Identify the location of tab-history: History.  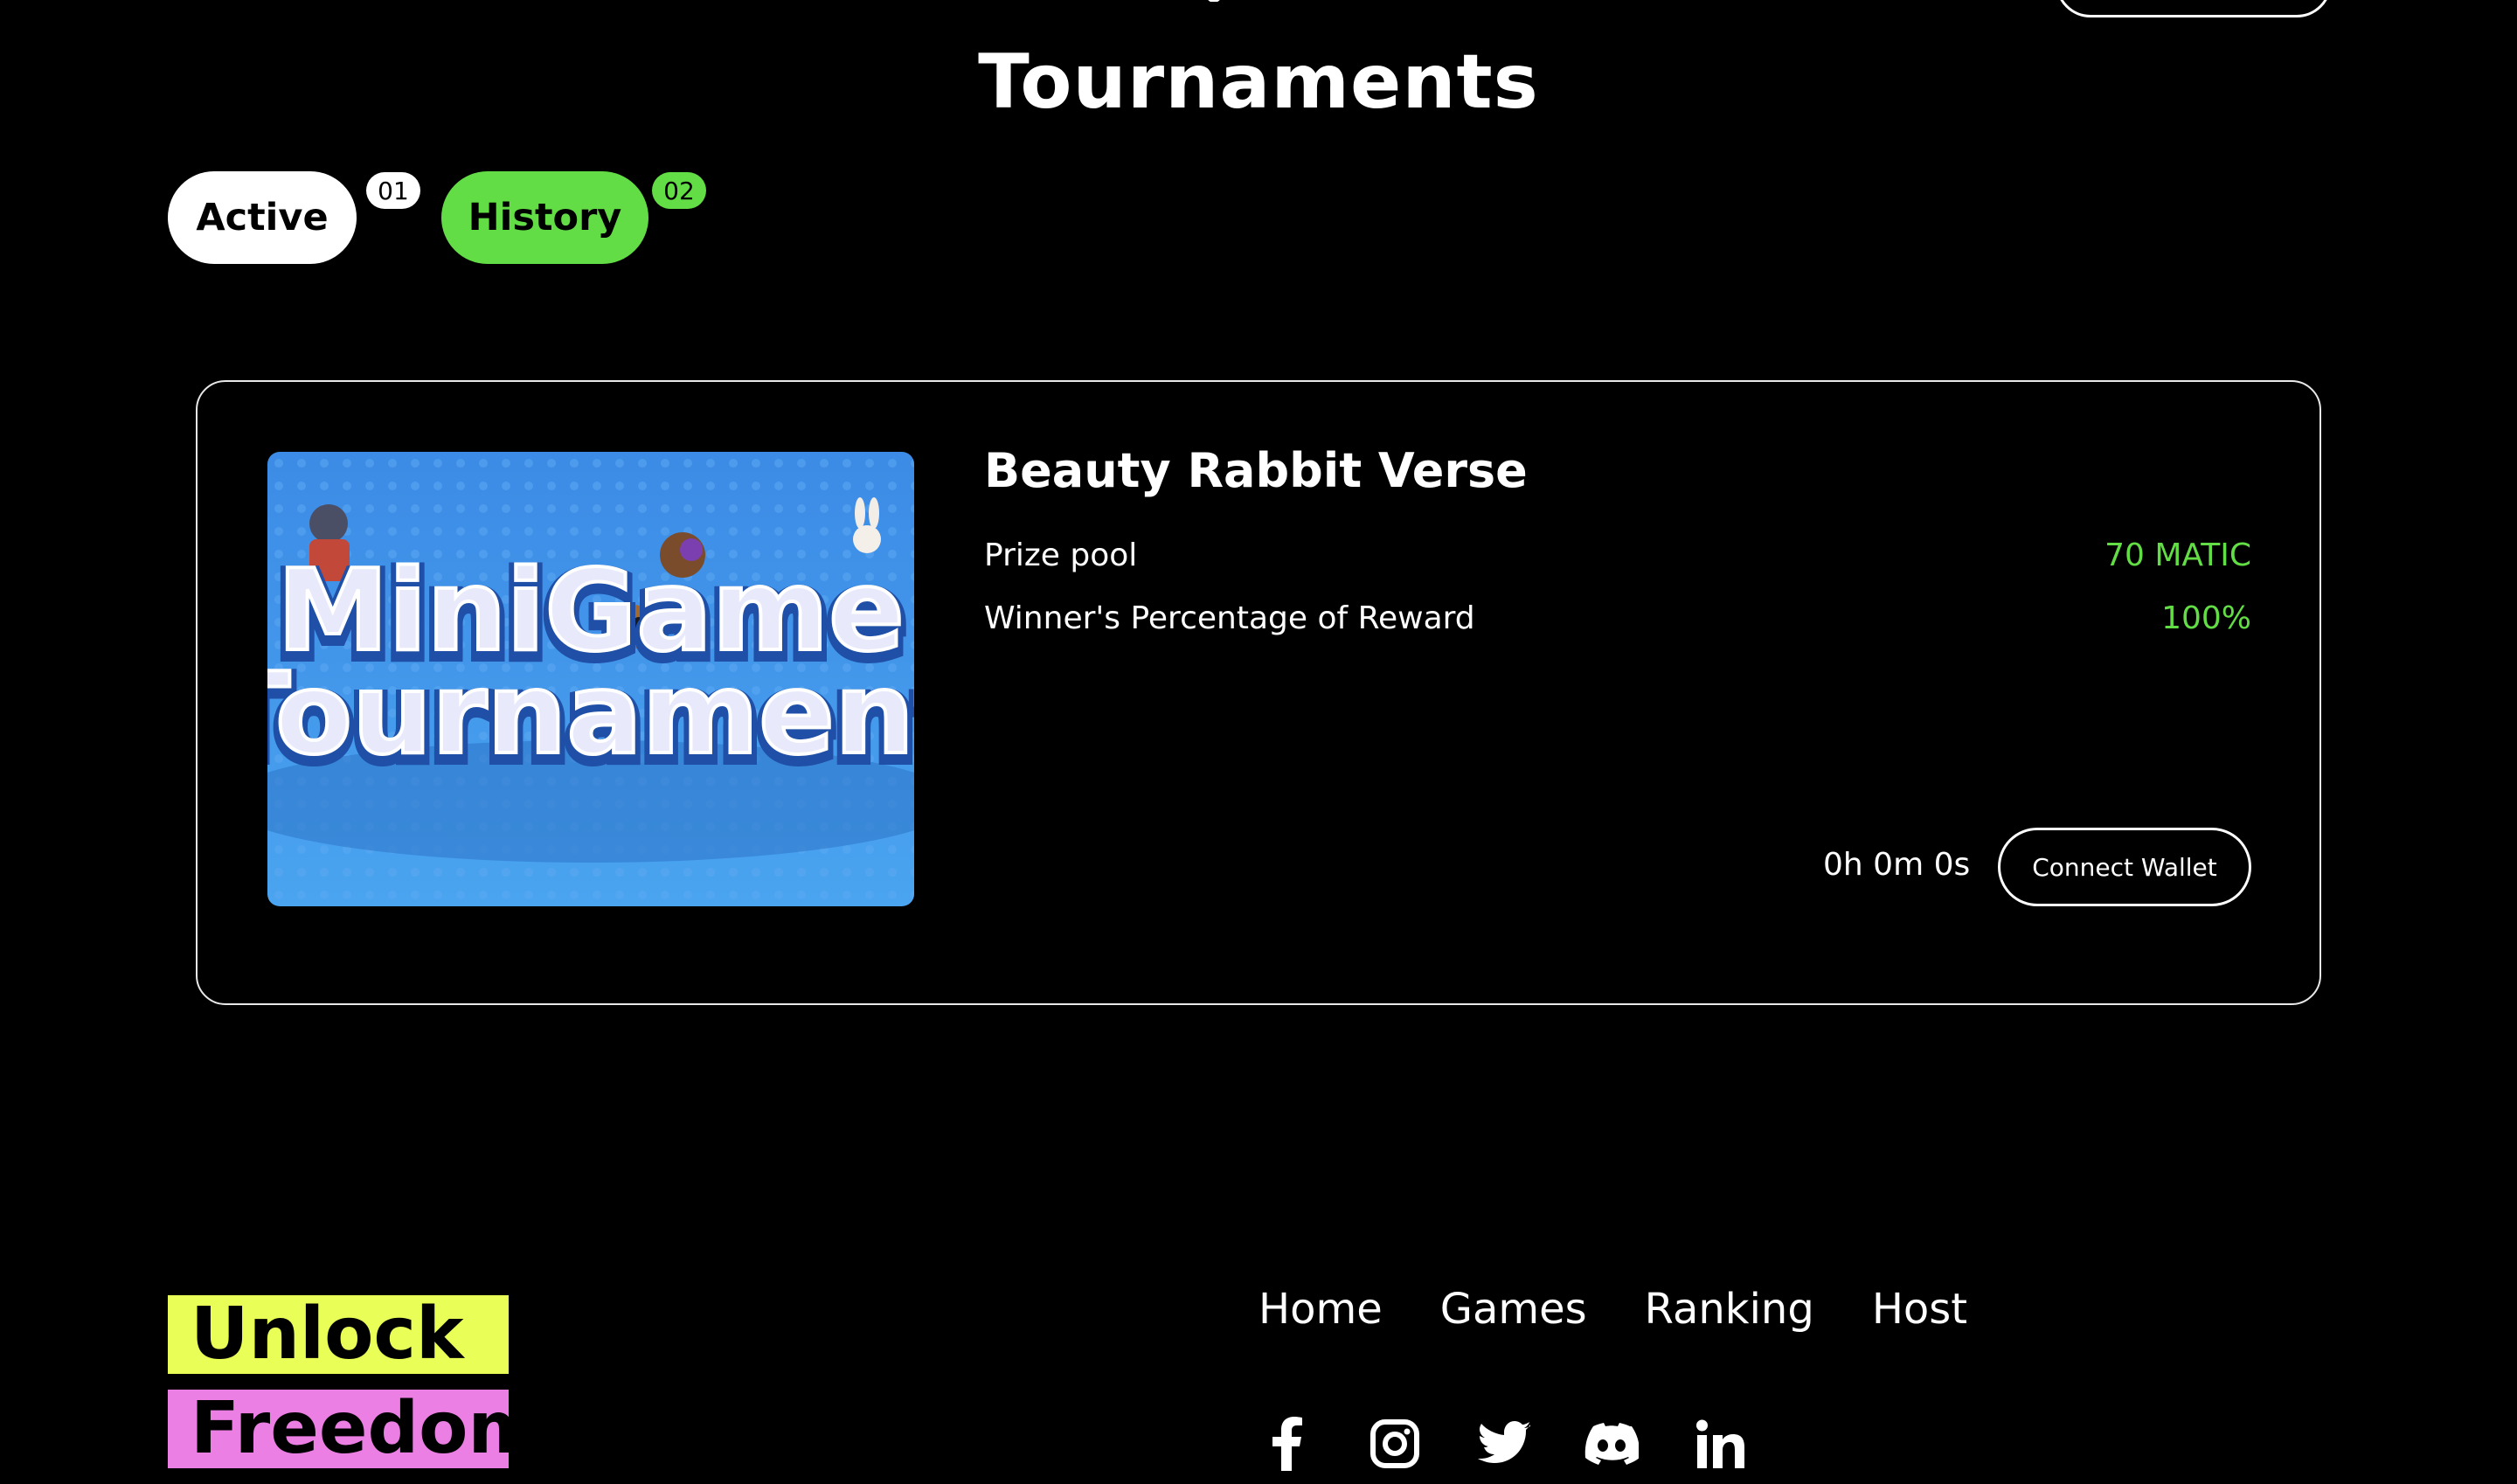
(544, 217).